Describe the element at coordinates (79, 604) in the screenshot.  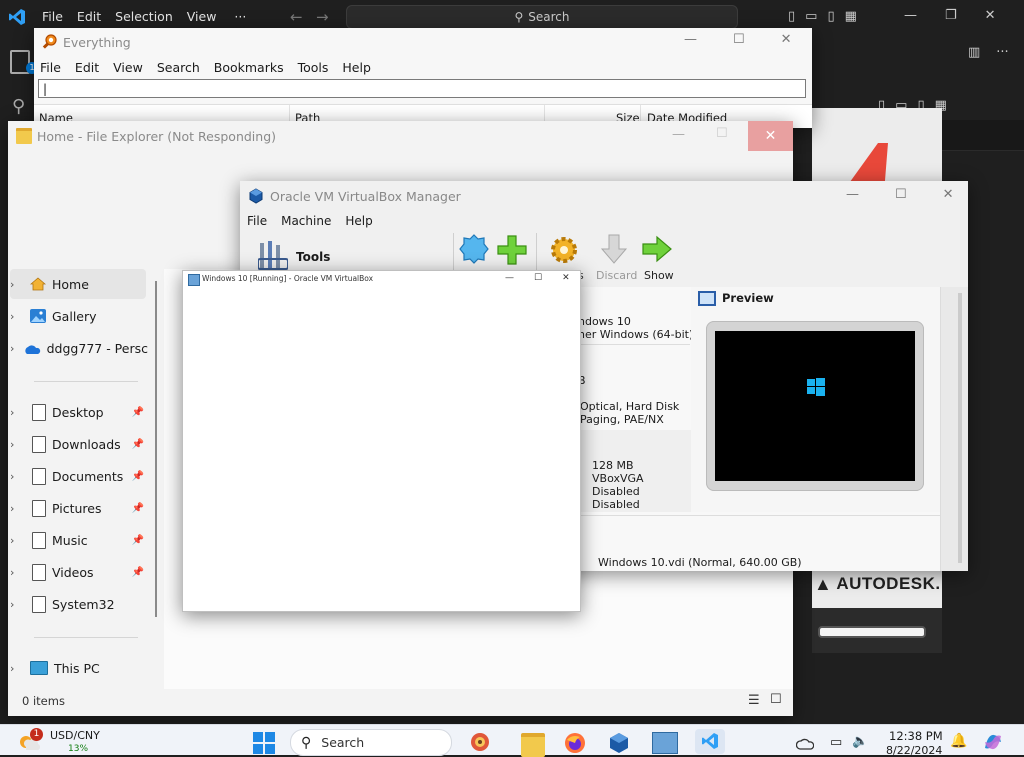
I see `nav-system32: › System32` at that location.